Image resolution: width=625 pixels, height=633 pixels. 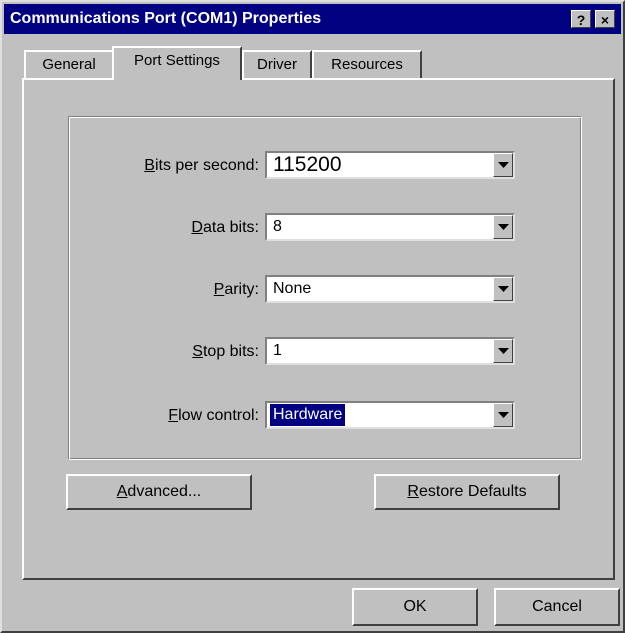 I want to click on tab-label: Resources, so click(x=367, y=64).